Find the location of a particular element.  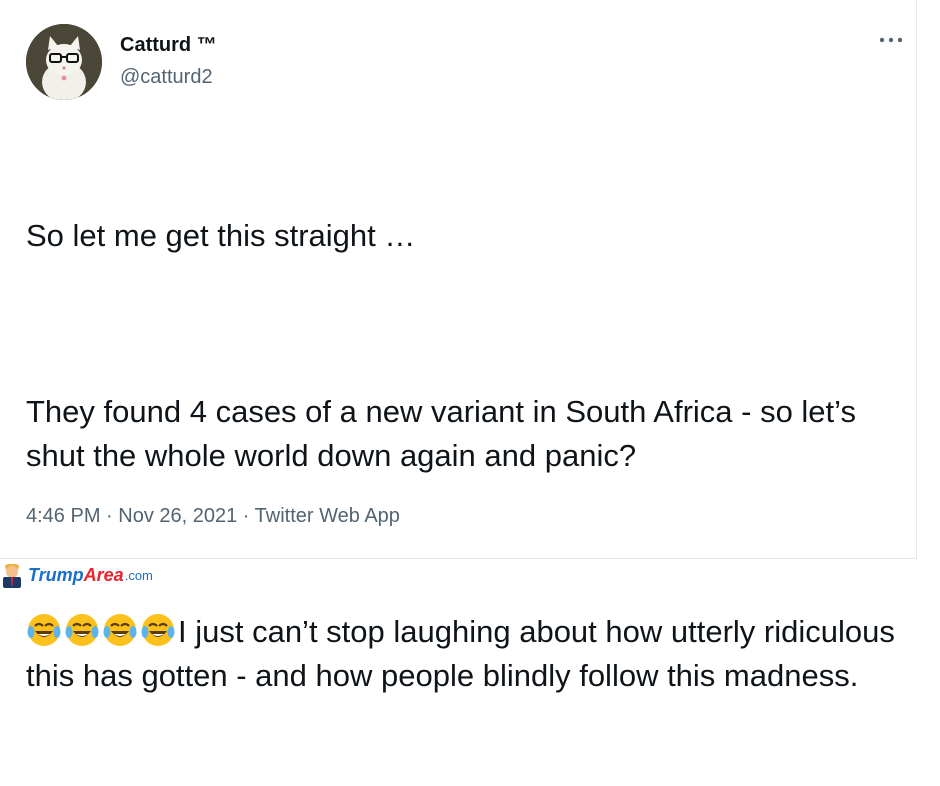

cat-avatar-icon is located at coordinates (64, 62).